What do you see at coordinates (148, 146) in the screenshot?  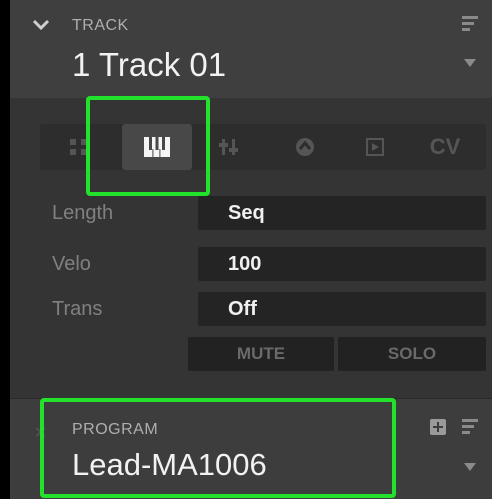 I see `keys-tab-highlight` at bounding box center [148, 146].